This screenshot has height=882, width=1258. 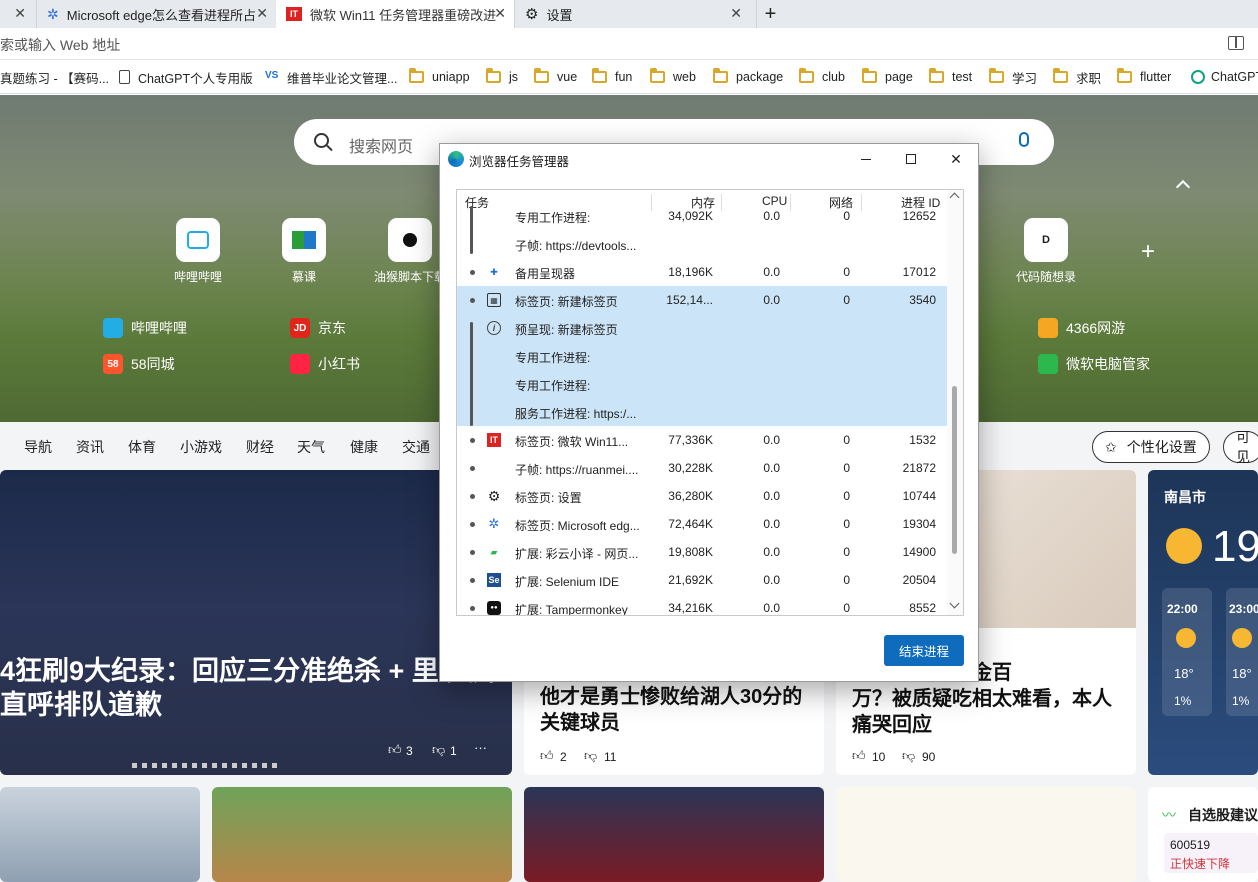 What do you see at coordinates (304, 240) in the screenshot?
I see `quicklink-mooc` at bounding box center [304, 240].